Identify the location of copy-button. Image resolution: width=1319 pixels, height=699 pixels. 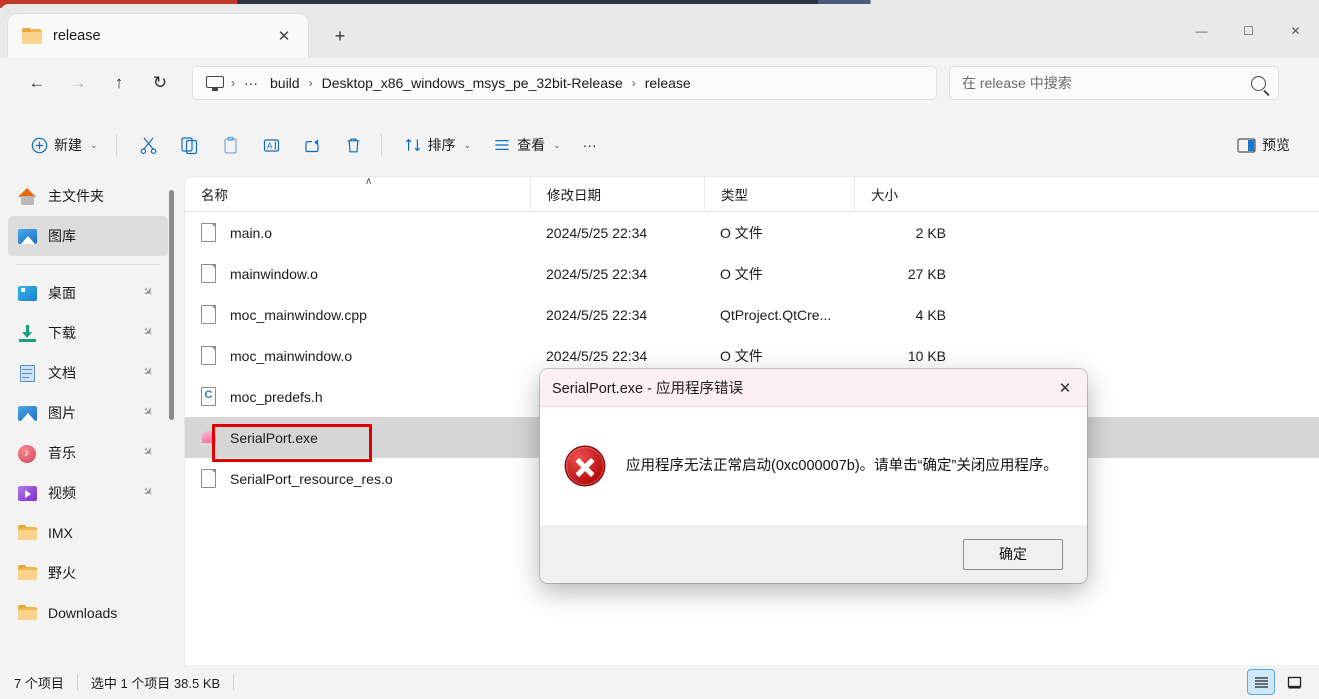
(189, 145).